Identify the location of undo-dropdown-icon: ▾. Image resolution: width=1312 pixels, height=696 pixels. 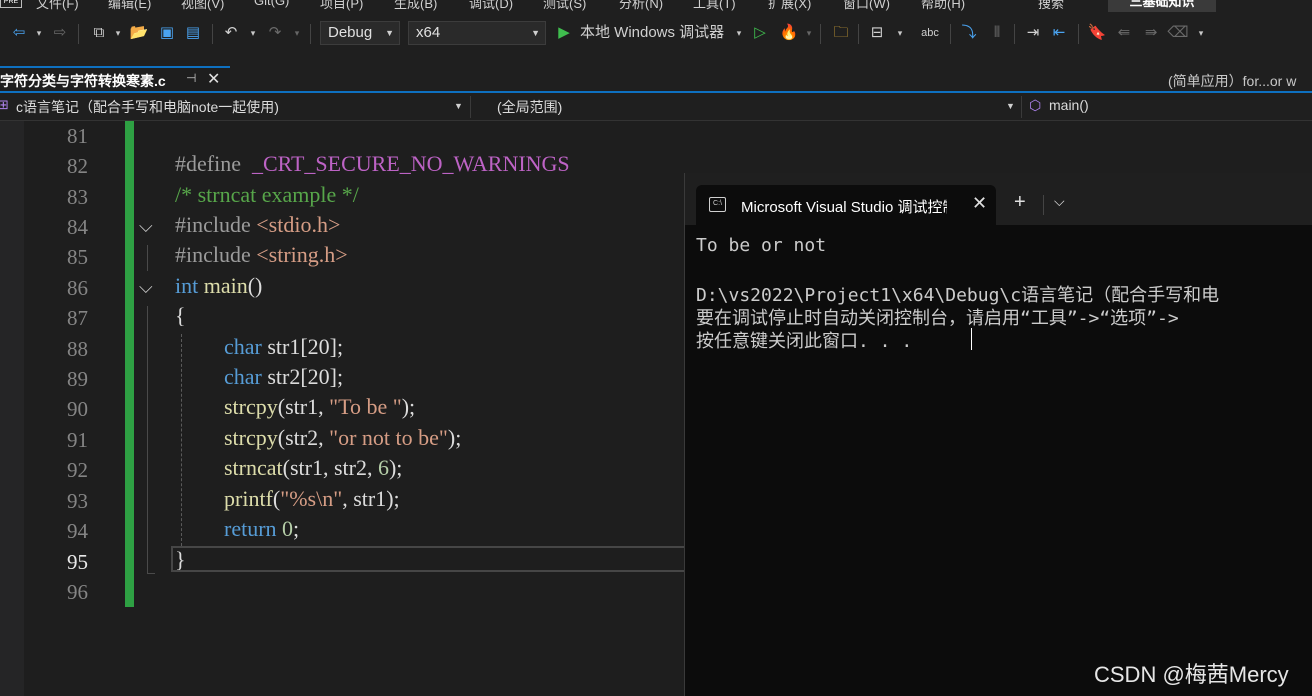
(253, 33).